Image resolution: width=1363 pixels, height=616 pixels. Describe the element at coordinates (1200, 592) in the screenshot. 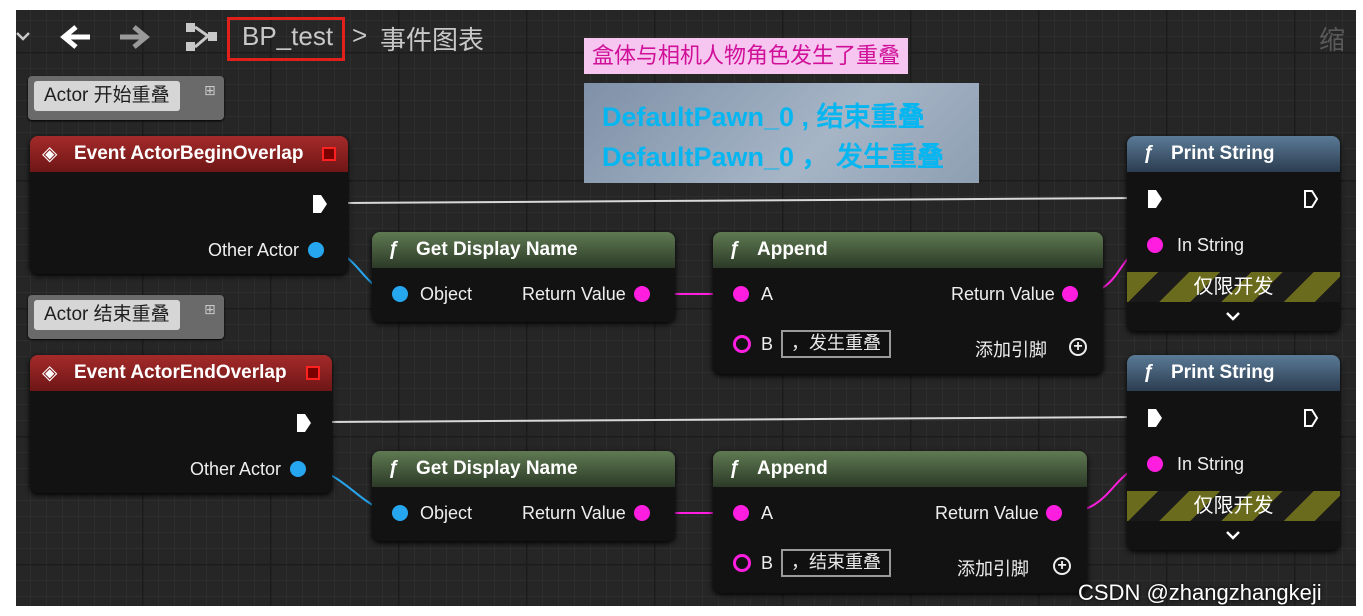

I see `watermark: CSDN @zhangzhangkeji` at that location.